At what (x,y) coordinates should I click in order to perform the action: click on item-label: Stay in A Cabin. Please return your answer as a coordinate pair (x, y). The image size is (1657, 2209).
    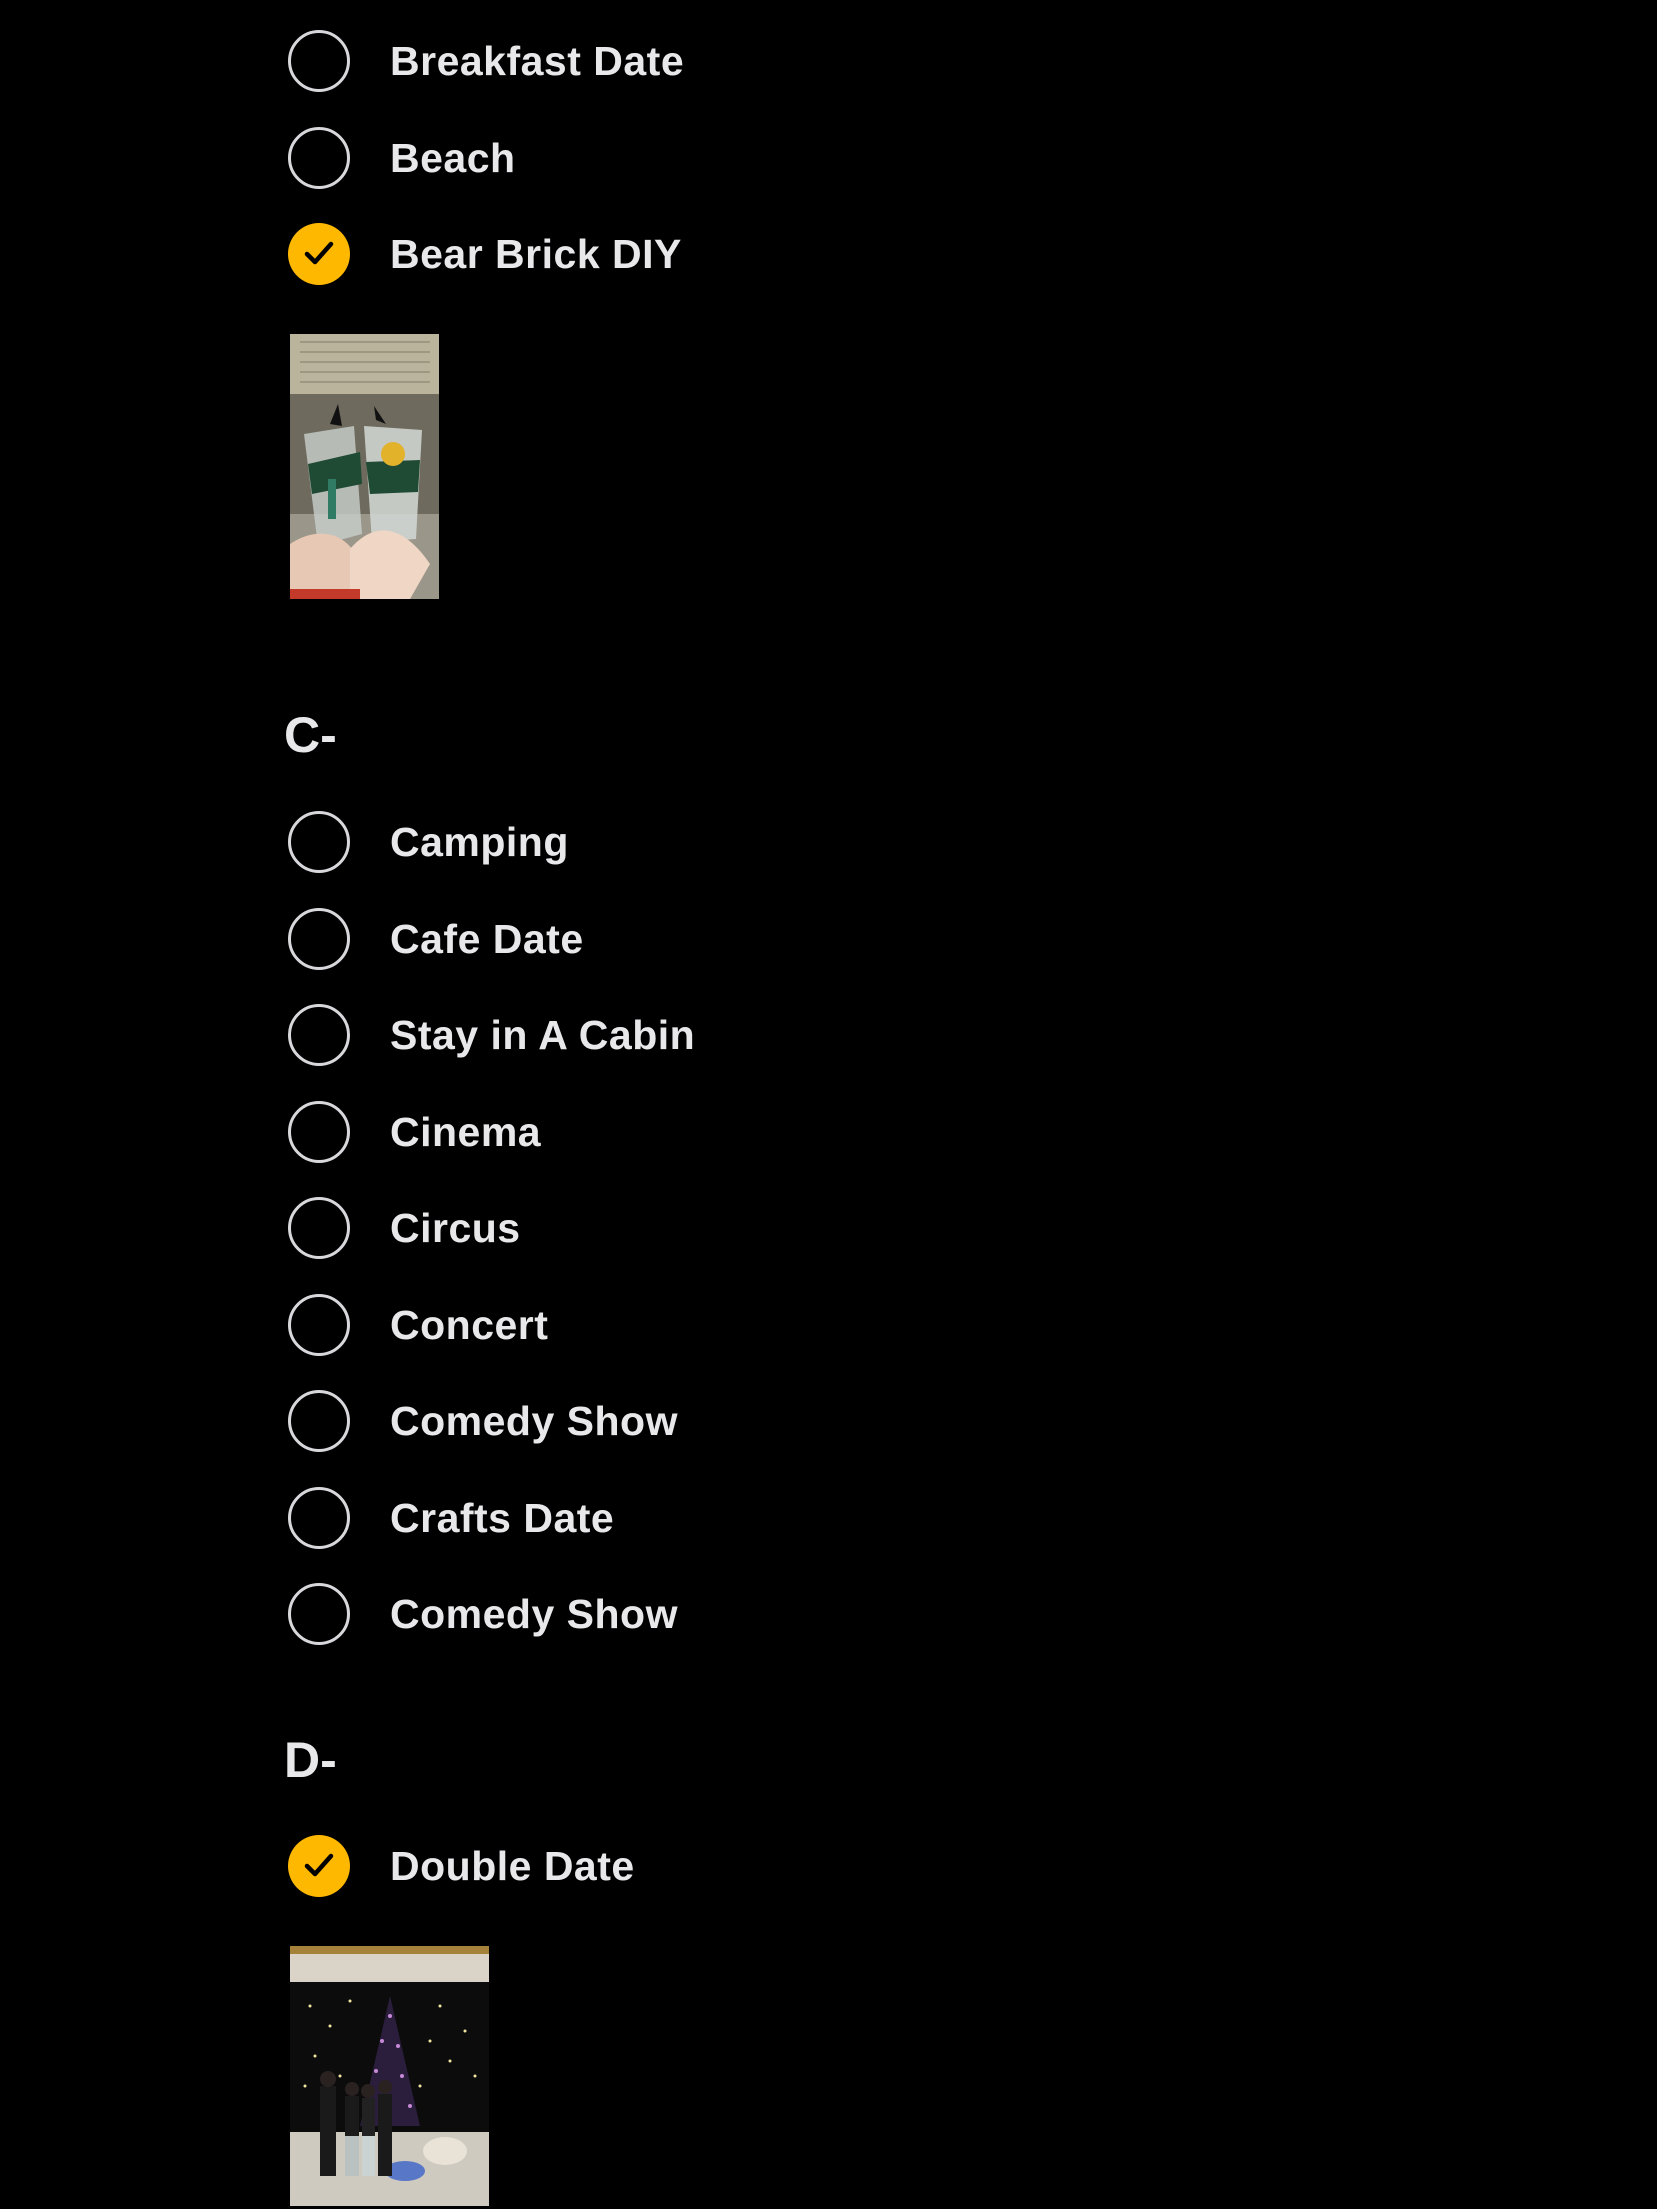
    Looking at the image, I should click on (543, 1034).